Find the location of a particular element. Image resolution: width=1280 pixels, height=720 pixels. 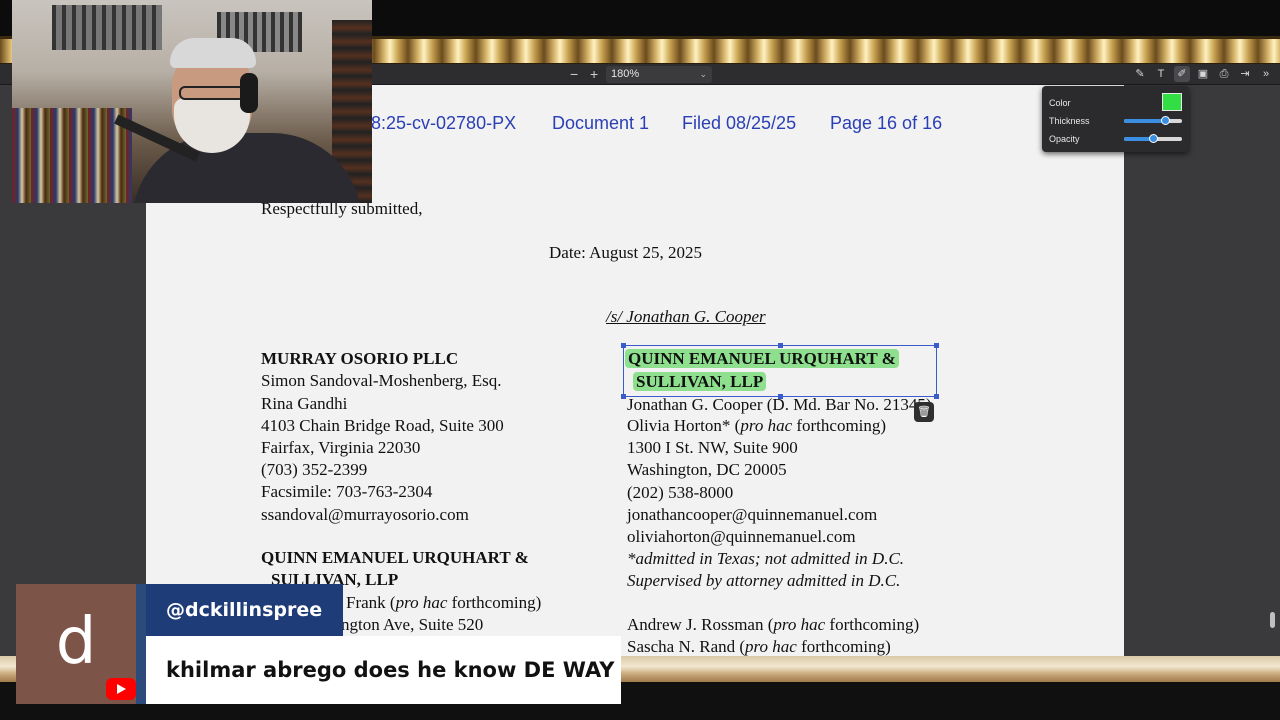

left-phone: (703) 352-2399 is located at coordinates (314, 469).